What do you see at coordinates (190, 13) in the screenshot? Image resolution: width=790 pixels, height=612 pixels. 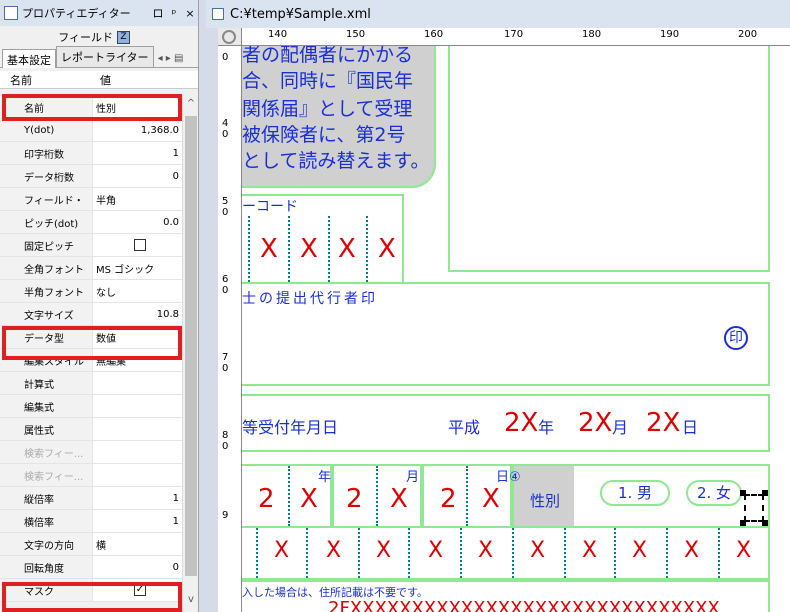 I see `close-icon: ×` at bounding box center [190, 13].